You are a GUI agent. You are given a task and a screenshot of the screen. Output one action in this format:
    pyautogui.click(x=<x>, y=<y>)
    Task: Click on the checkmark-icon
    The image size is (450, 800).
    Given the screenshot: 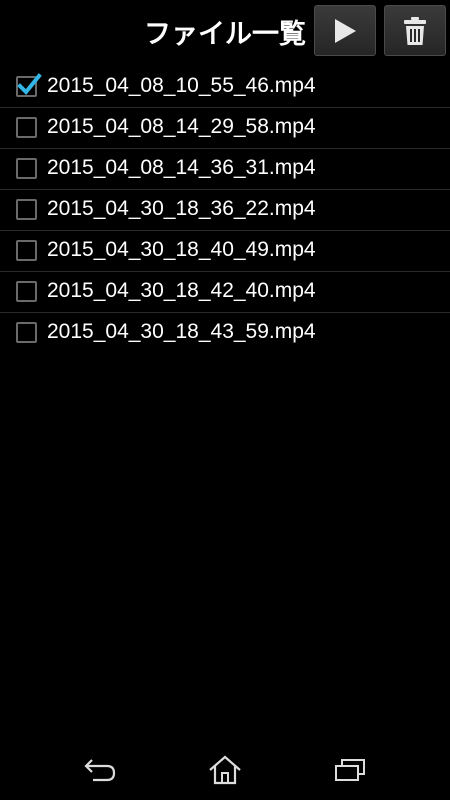 What is the action you would take?
    pyautogui.click(x=29, y=84)
    